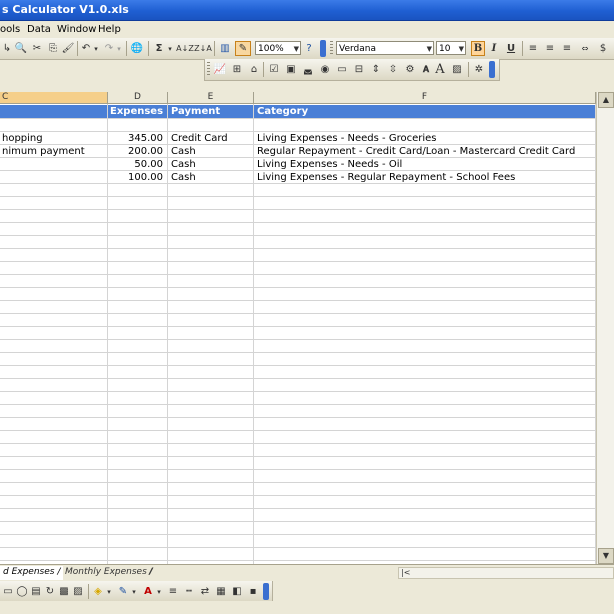 The height and width of the screenshot is (614, 614). Describe the element at coordinates (457, 69) in the screenshot. I see `image-icon: ▨` at that location.